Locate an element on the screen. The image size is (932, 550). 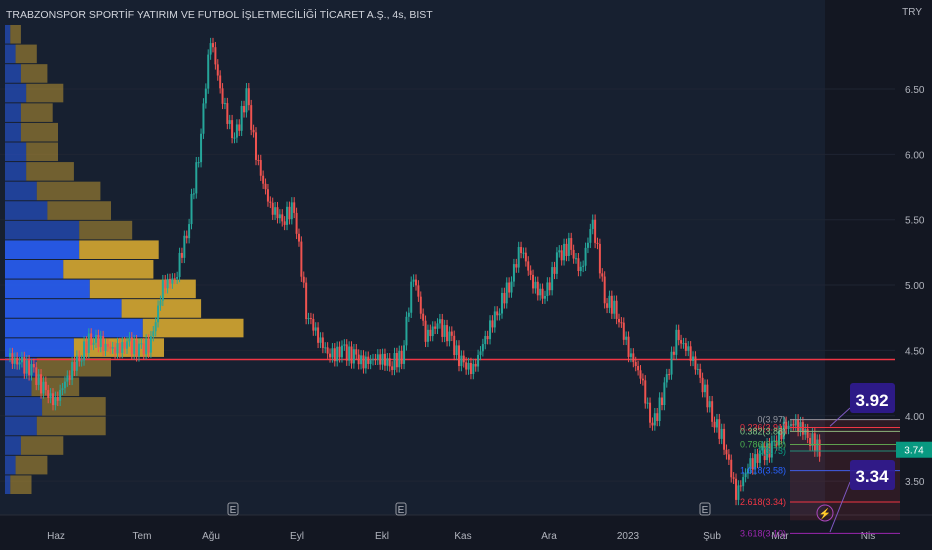
x-tick-label: Şub is located at coordinates (712, 536).